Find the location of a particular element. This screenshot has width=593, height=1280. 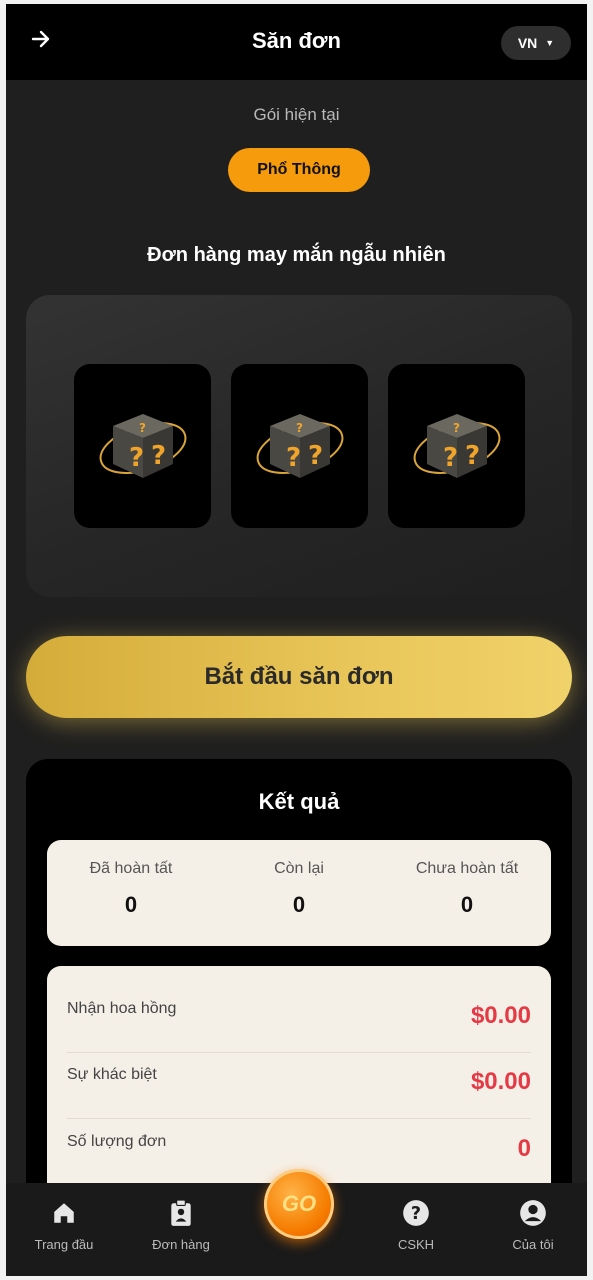

nav-item-profile: Của tôi is located at coordinates (533, 1223).